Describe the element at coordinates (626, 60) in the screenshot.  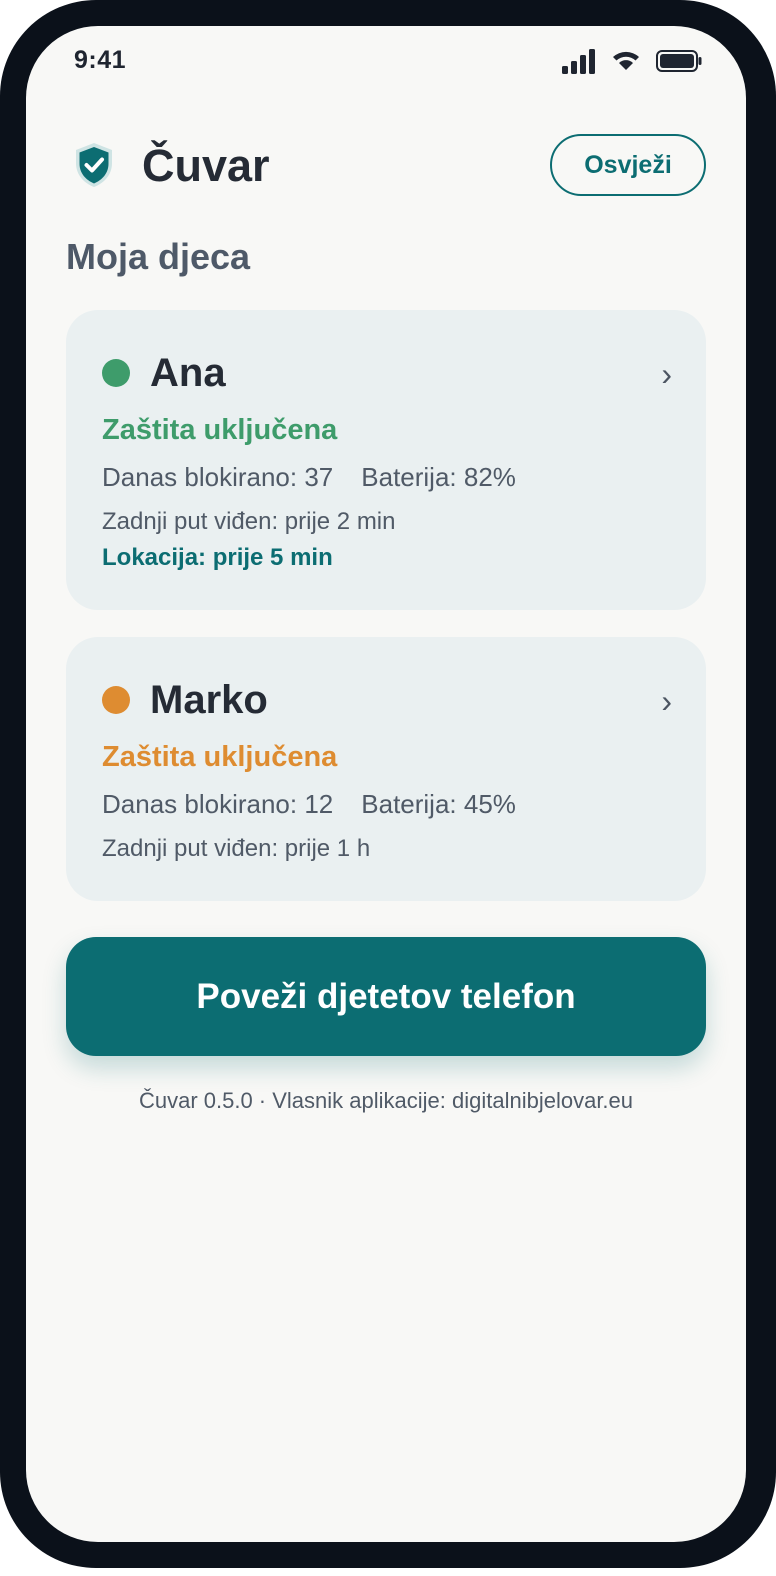
I see `wifi-icon` at that location.